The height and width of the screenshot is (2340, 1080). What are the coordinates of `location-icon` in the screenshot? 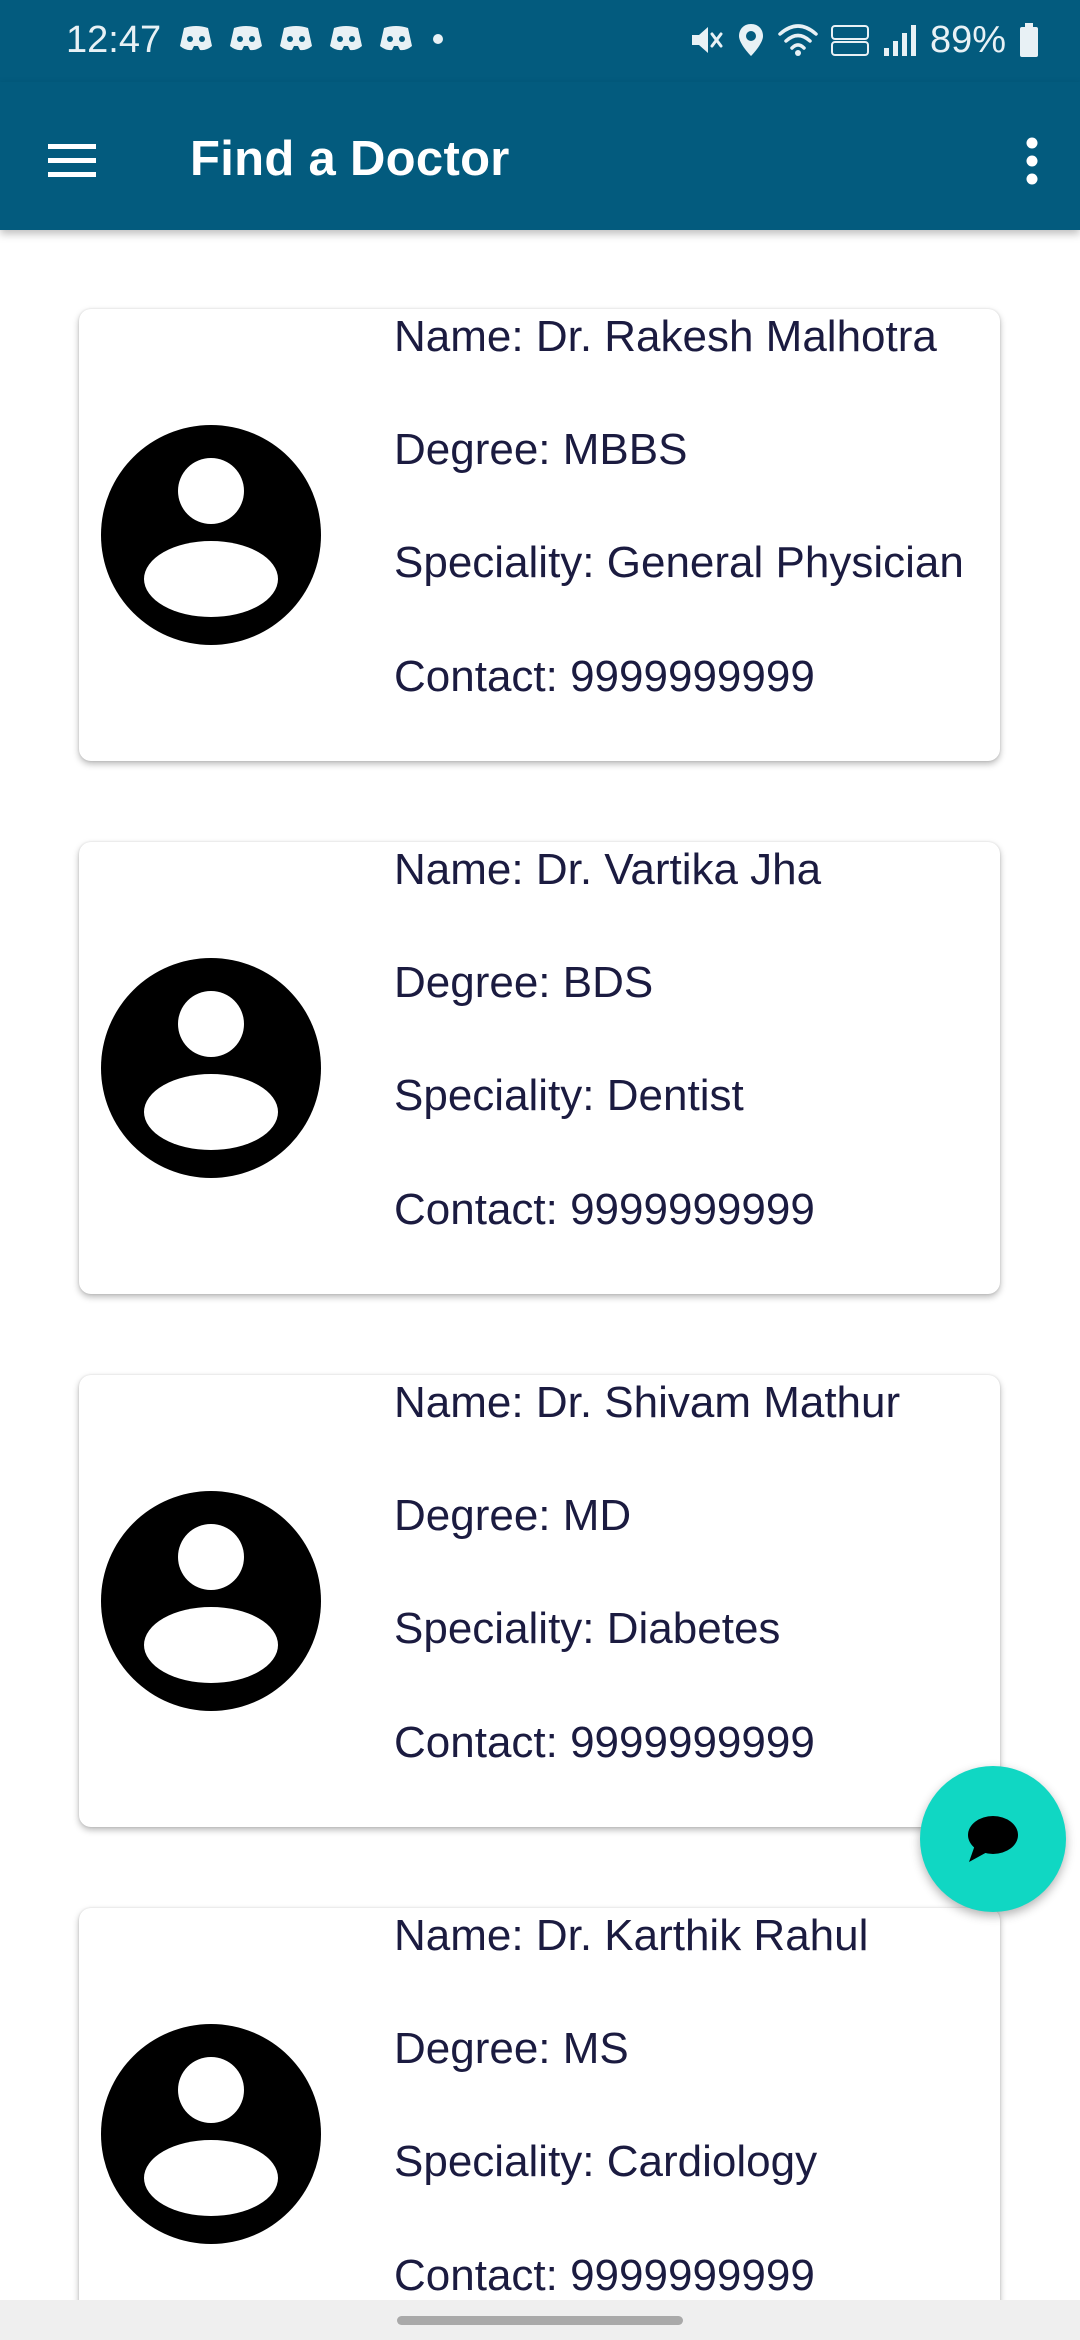 It's located at (750, 40).